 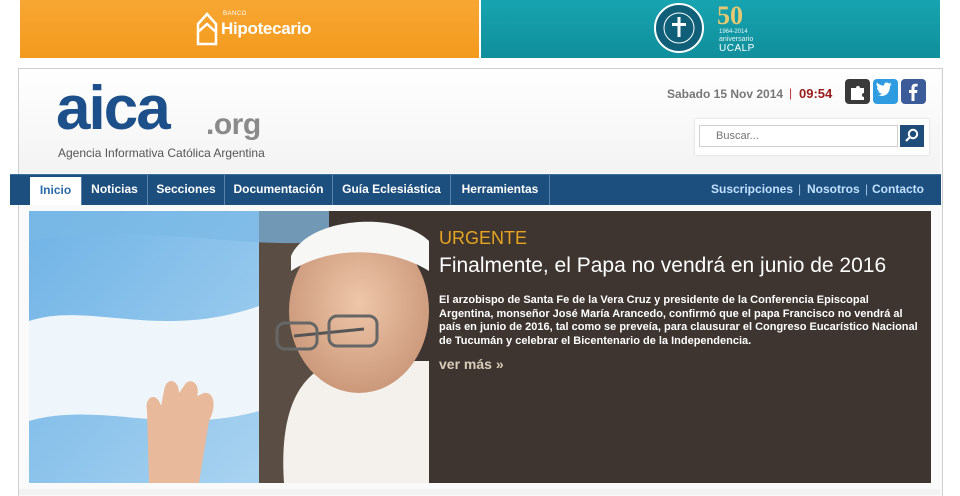 I want to click on anniversary-number: 50, so click(x=730, y=15).